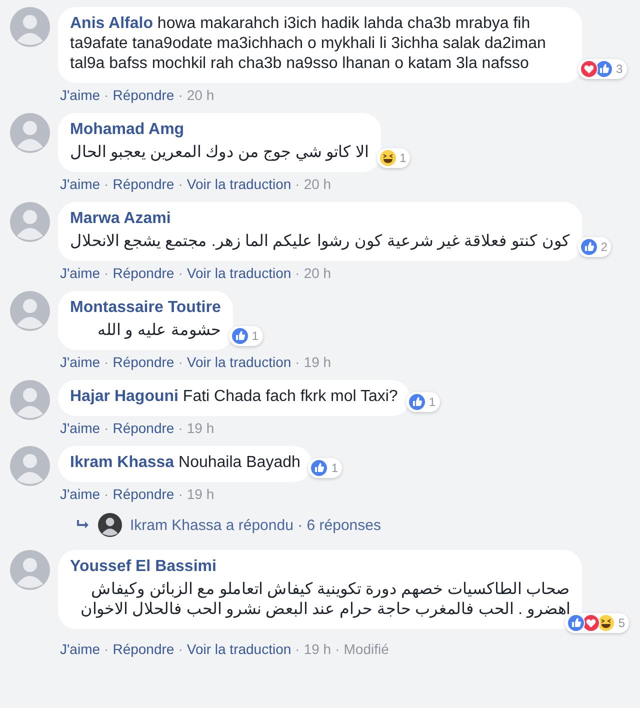 Image resolution: width=640 pixels, height=708 pixels. Describe the element at coordinates (145, 308) in the screenshot. I see `author-link: Montassaire Toutire` at that location.